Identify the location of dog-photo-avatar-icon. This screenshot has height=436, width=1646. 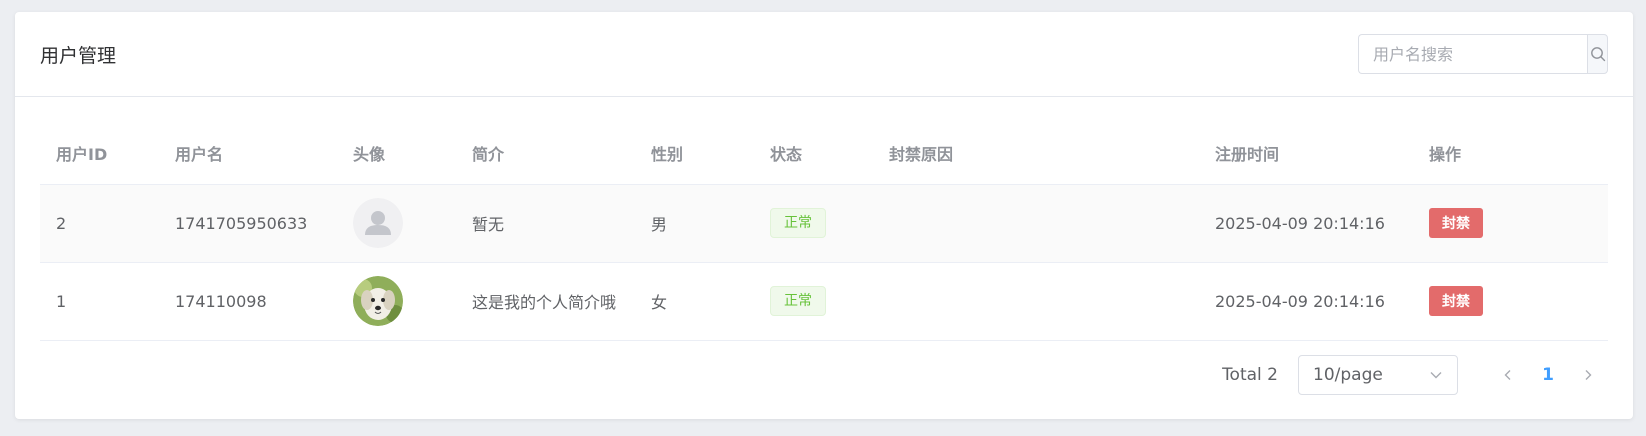
(378, 301).